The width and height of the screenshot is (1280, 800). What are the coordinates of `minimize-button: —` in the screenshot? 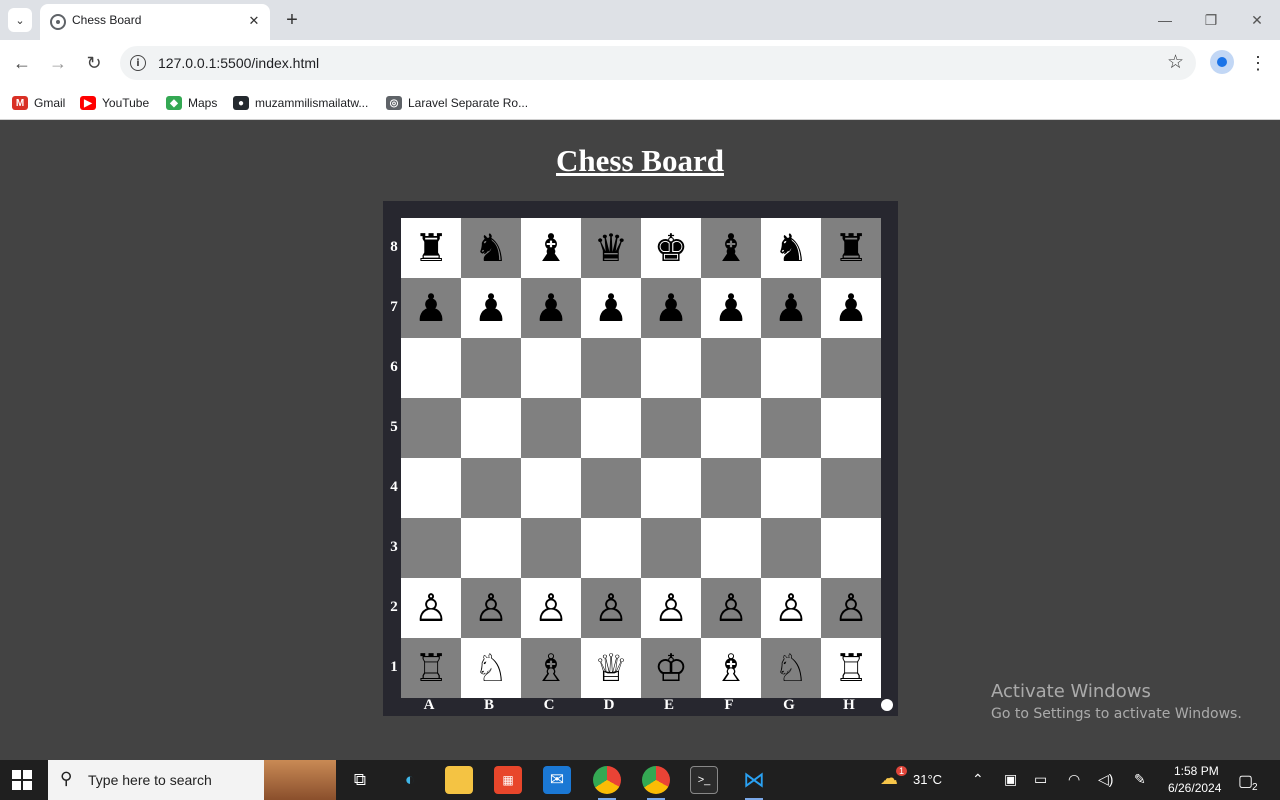 It's located at (1165, 20).